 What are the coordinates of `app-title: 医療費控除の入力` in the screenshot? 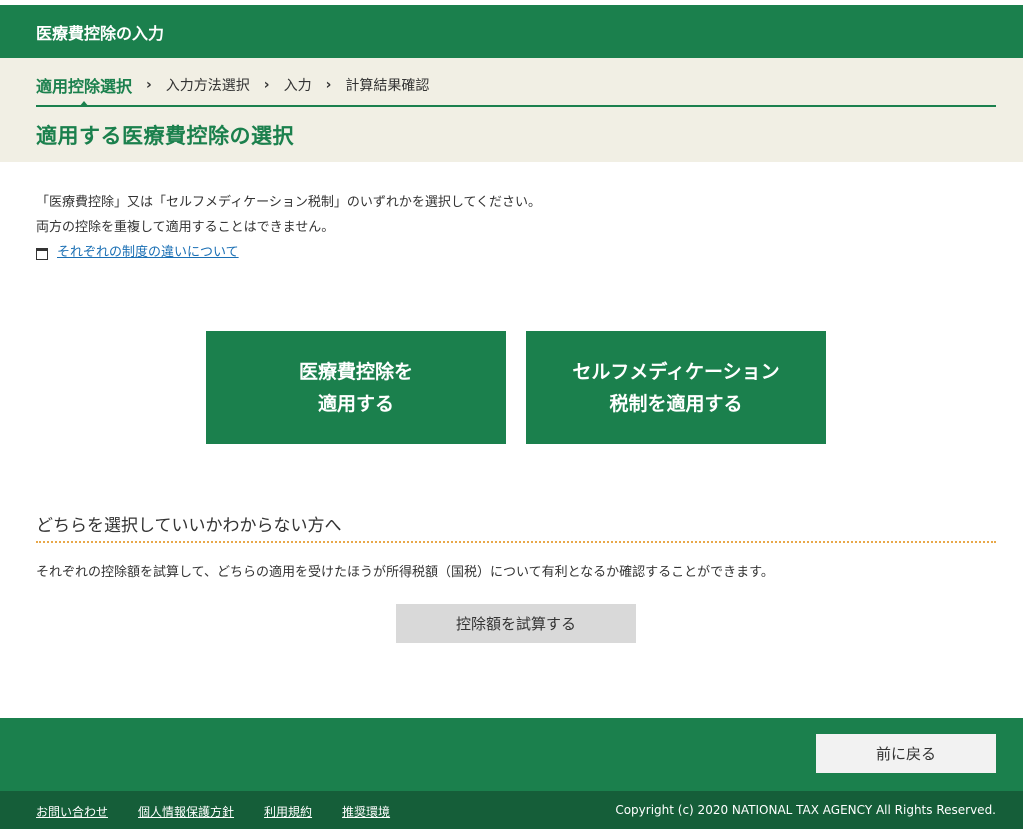 It's located at (100, 33).